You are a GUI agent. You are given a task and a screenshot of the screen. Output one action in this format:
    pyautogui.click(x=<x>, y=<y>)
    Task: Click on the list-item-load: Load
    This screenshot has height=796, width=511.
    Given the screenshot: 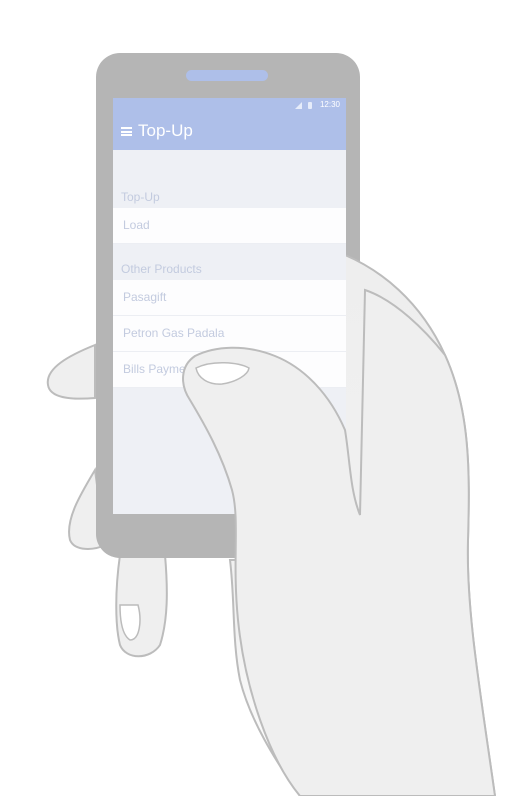 What is the action you would take?
    pyautogui.click(x=229, y=226)
    